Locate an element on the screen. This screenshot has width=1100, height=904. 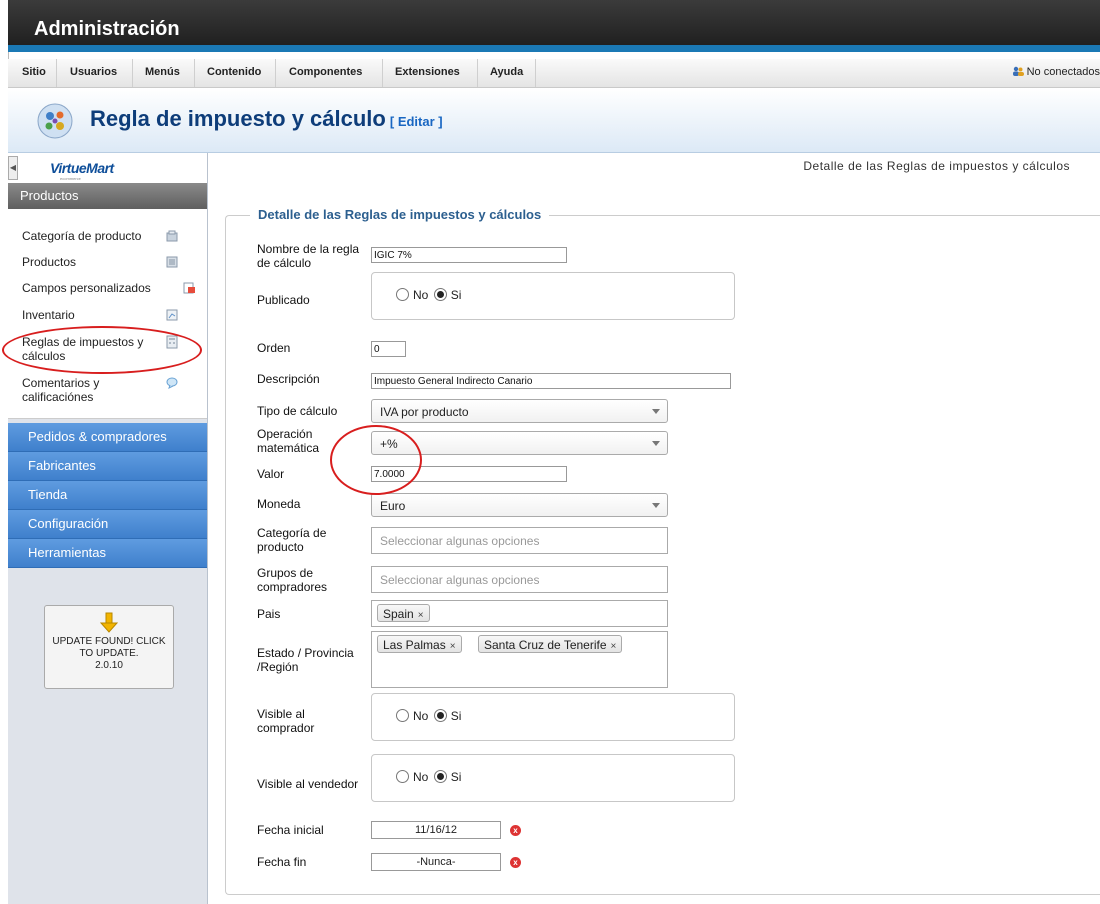
virtuemart-brand: ◀ VirtueMart ecommerce is located at coordinates (107, 168).